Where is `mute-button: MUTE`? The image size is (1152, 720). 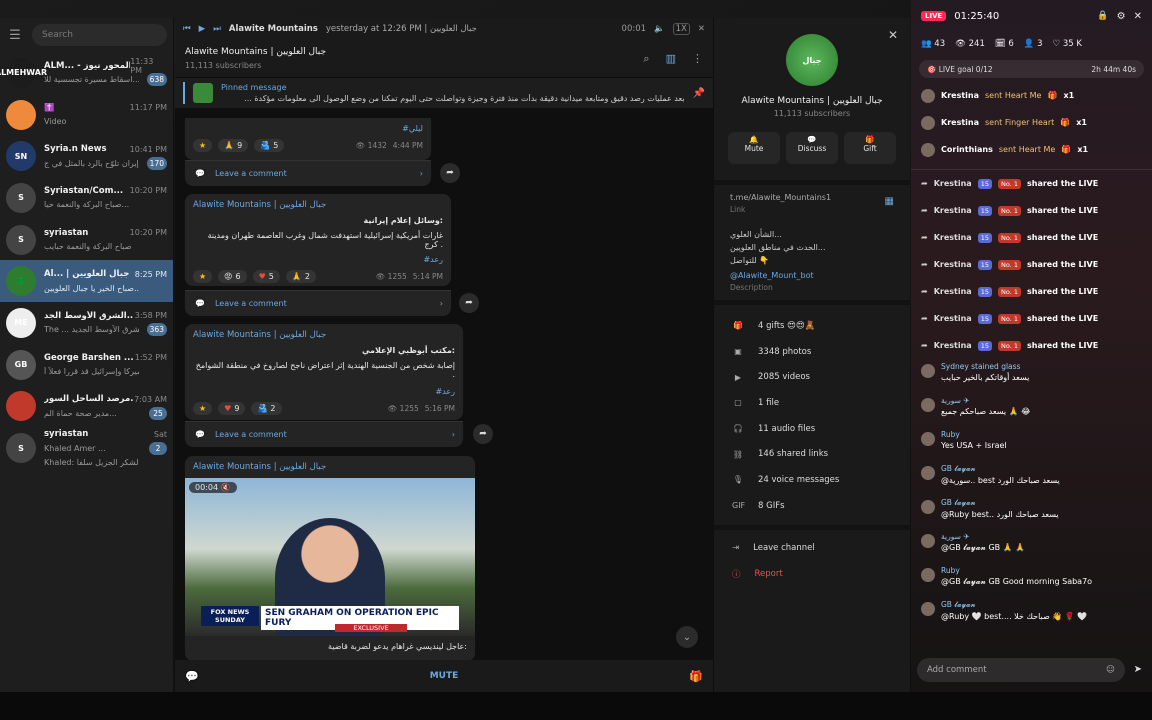
mute-button: MUTE is located at coordinates (444, 676).